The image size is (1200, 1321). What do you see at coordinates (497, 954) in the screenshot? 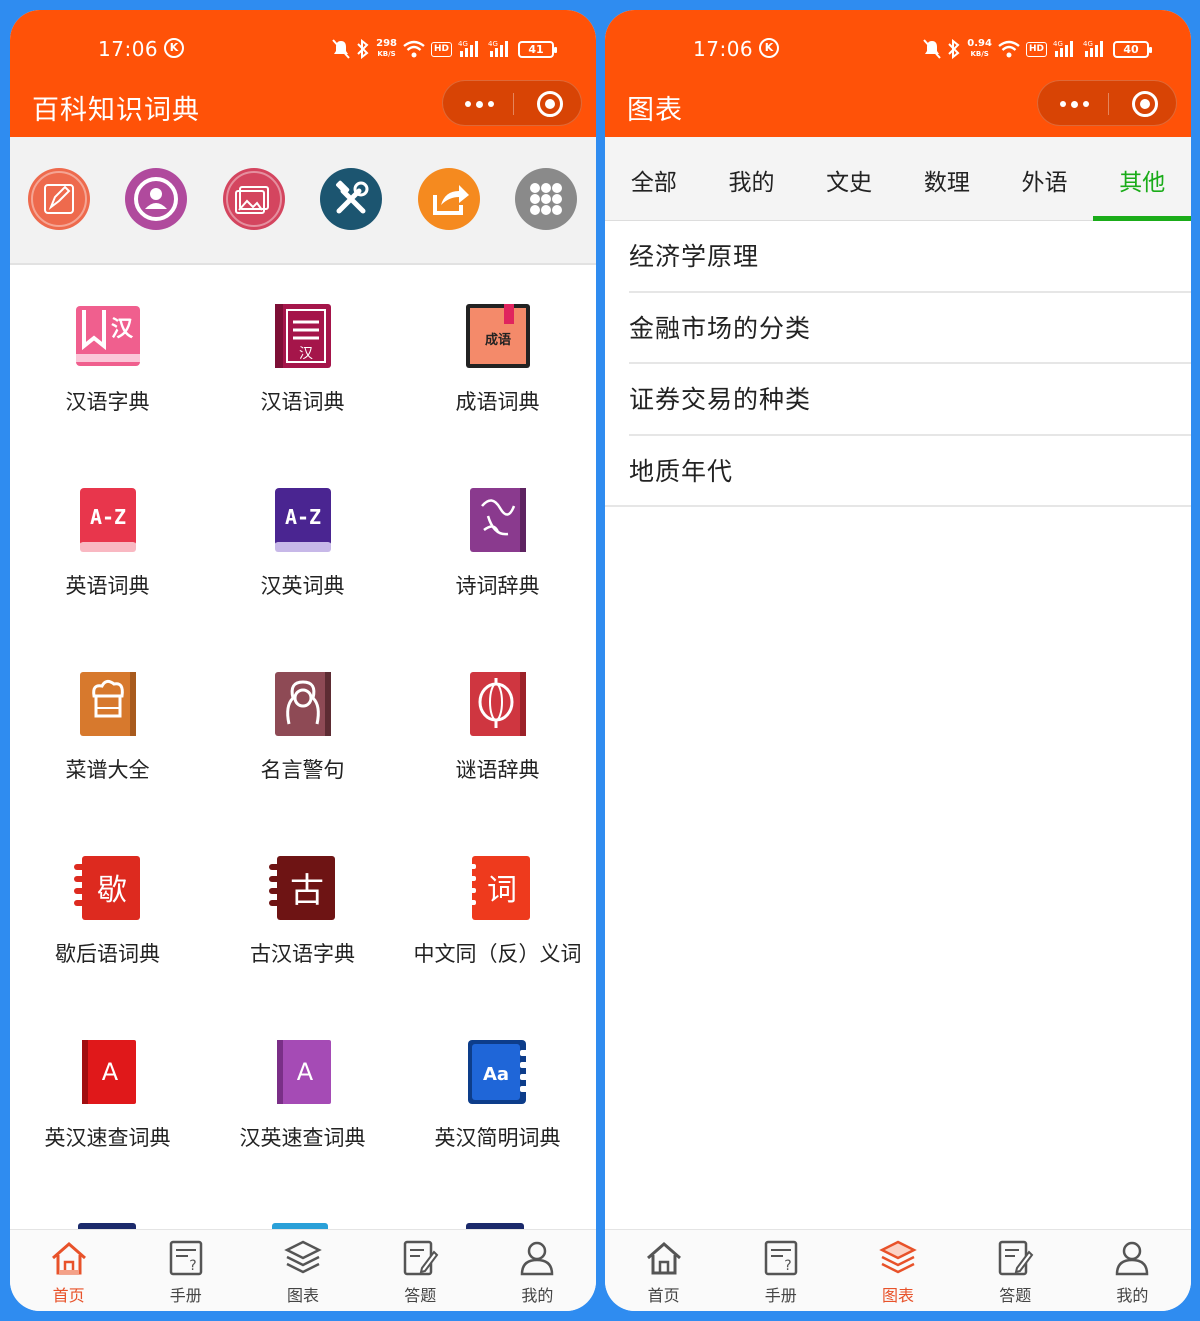
I see `grid-item-label: 中文同（反）义词` at bounding box center [497, 954].